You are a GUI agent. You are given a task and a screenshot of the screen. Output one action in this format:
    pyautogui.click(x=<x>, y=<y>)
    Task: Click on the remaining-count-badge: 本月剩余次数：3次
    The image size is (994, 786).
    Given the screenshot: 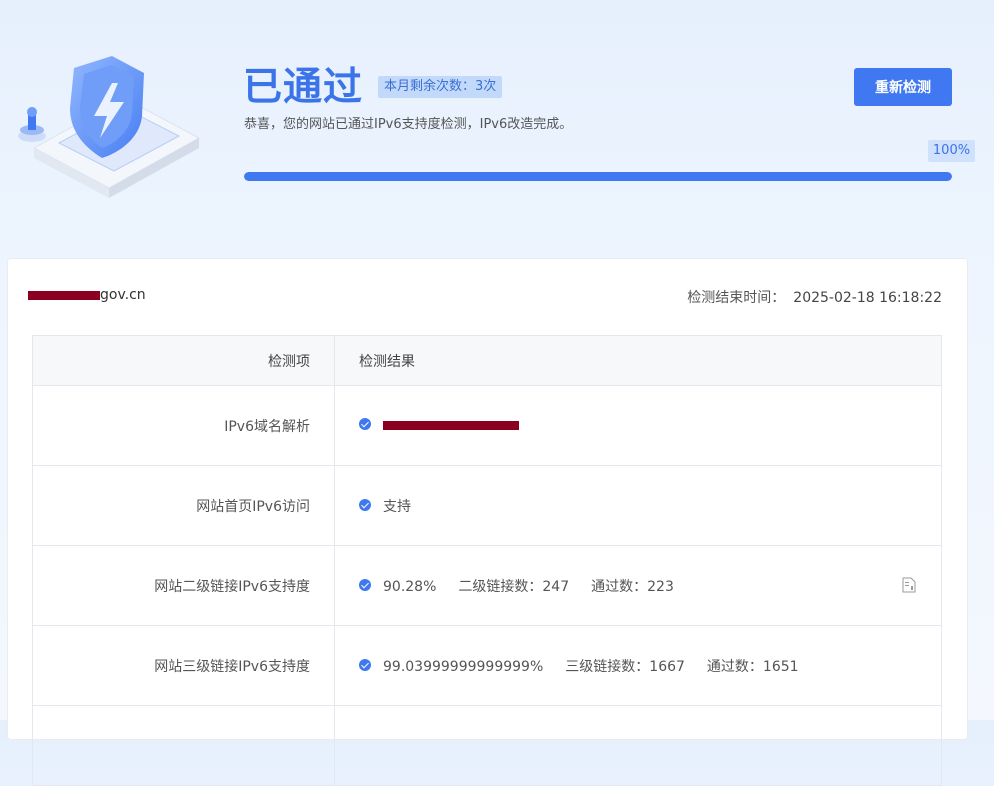 What is the action you would take?
    pyautogui.click(x=440, y=87)
    